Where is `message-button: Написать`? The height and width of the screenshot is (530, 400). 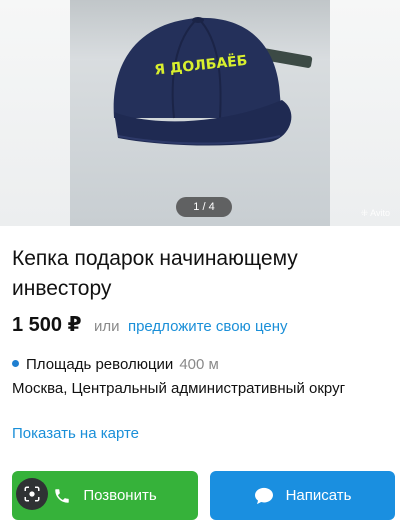
message-button: Написать is located at coordinates (302, 495).